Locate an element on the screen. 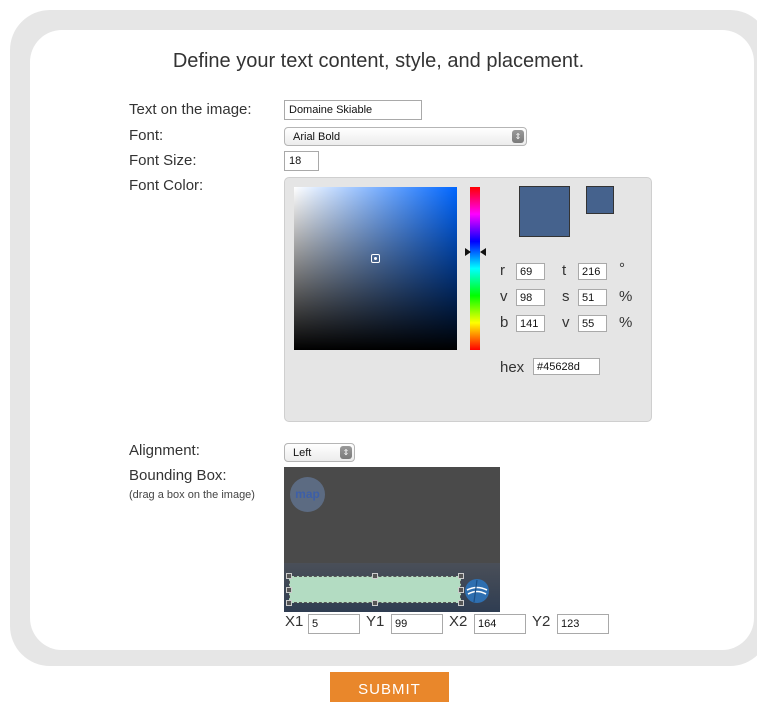 Image resolution: width=757 pixels, height=707 pixels. previous-color-swatch is located at coordinates (600, 200).